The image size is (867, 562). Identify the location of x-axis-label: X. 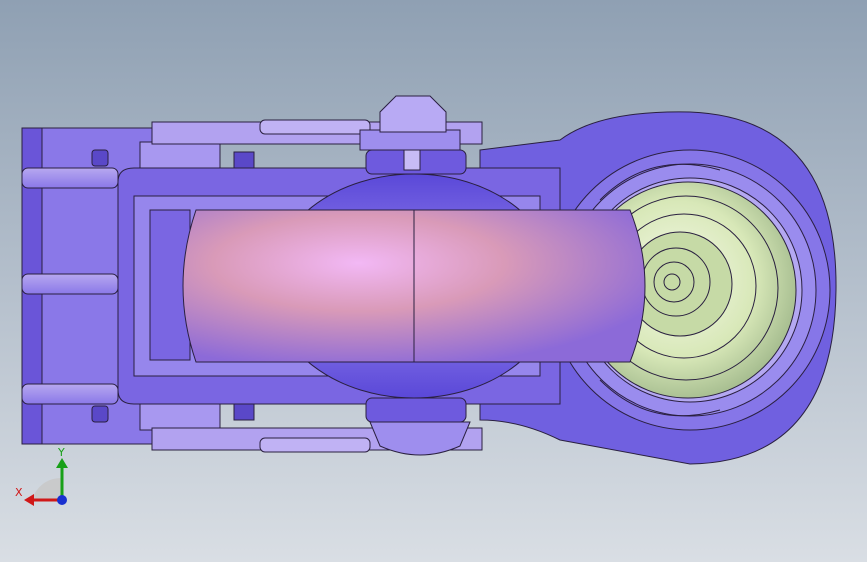
(19, 492).